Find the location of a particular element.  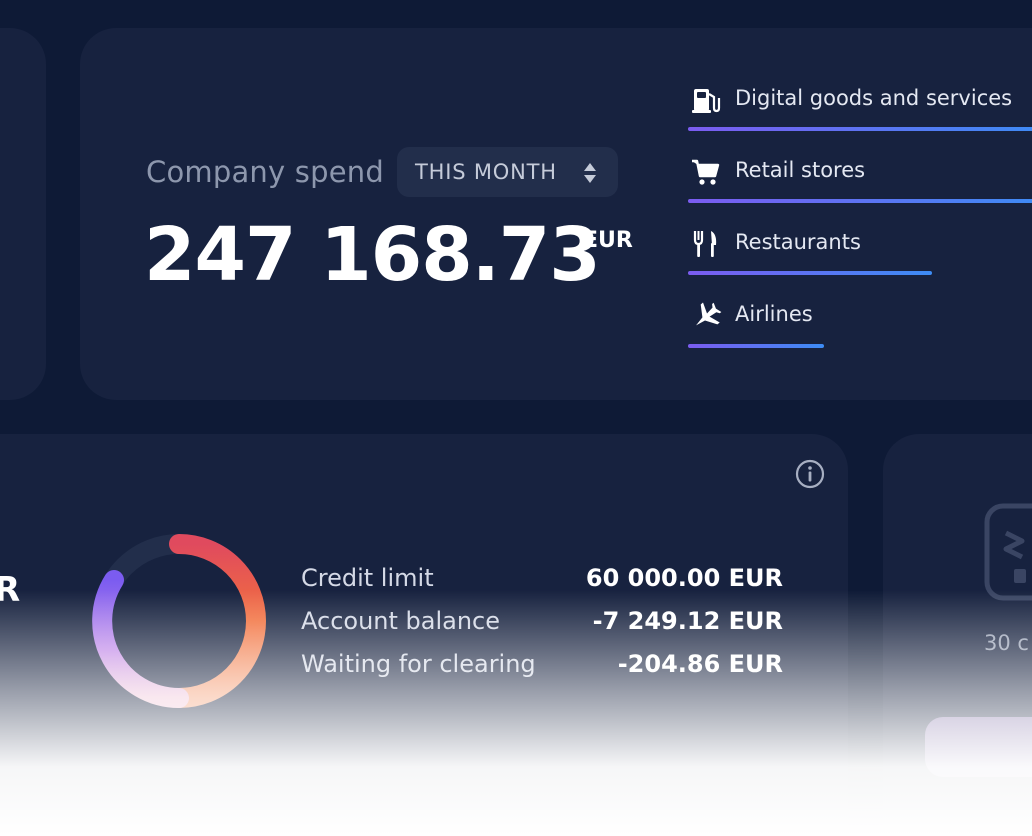

cards-count: 30 c is located at coordinates (1006, 643).